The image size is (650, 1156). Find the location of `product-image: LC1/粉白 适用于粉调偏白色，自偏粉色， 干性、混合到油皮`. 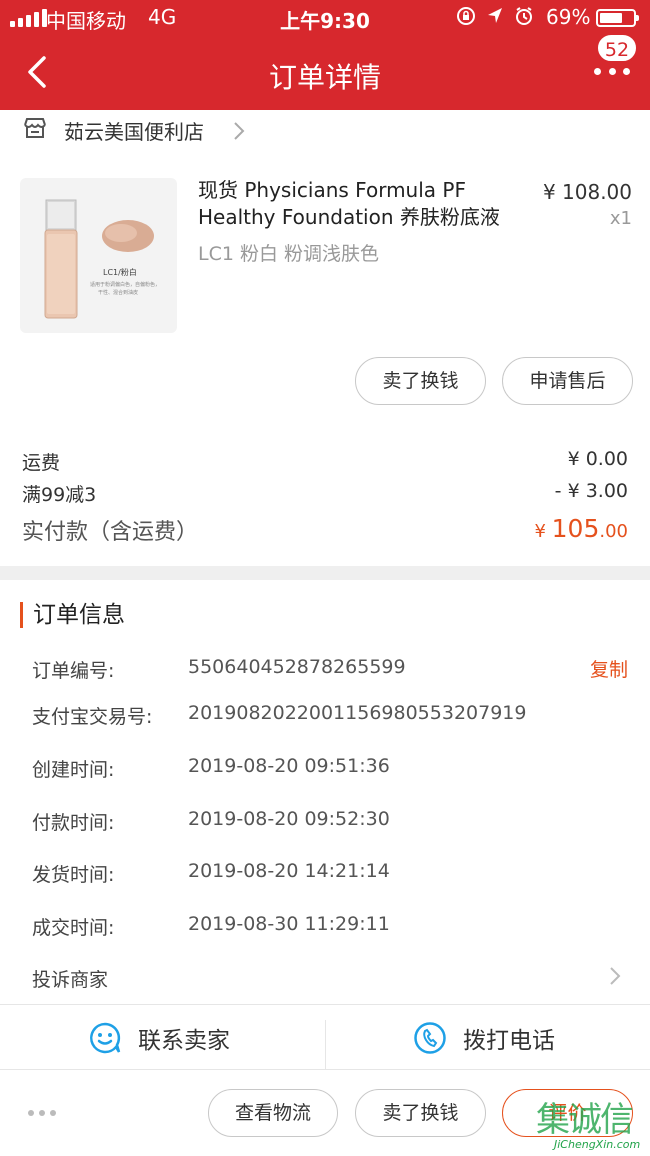

product-image: LC1/粉白 适用于粉调偏白色，自偏粉色， 干性、混合到油皮 is located at coordinates (98, 255).